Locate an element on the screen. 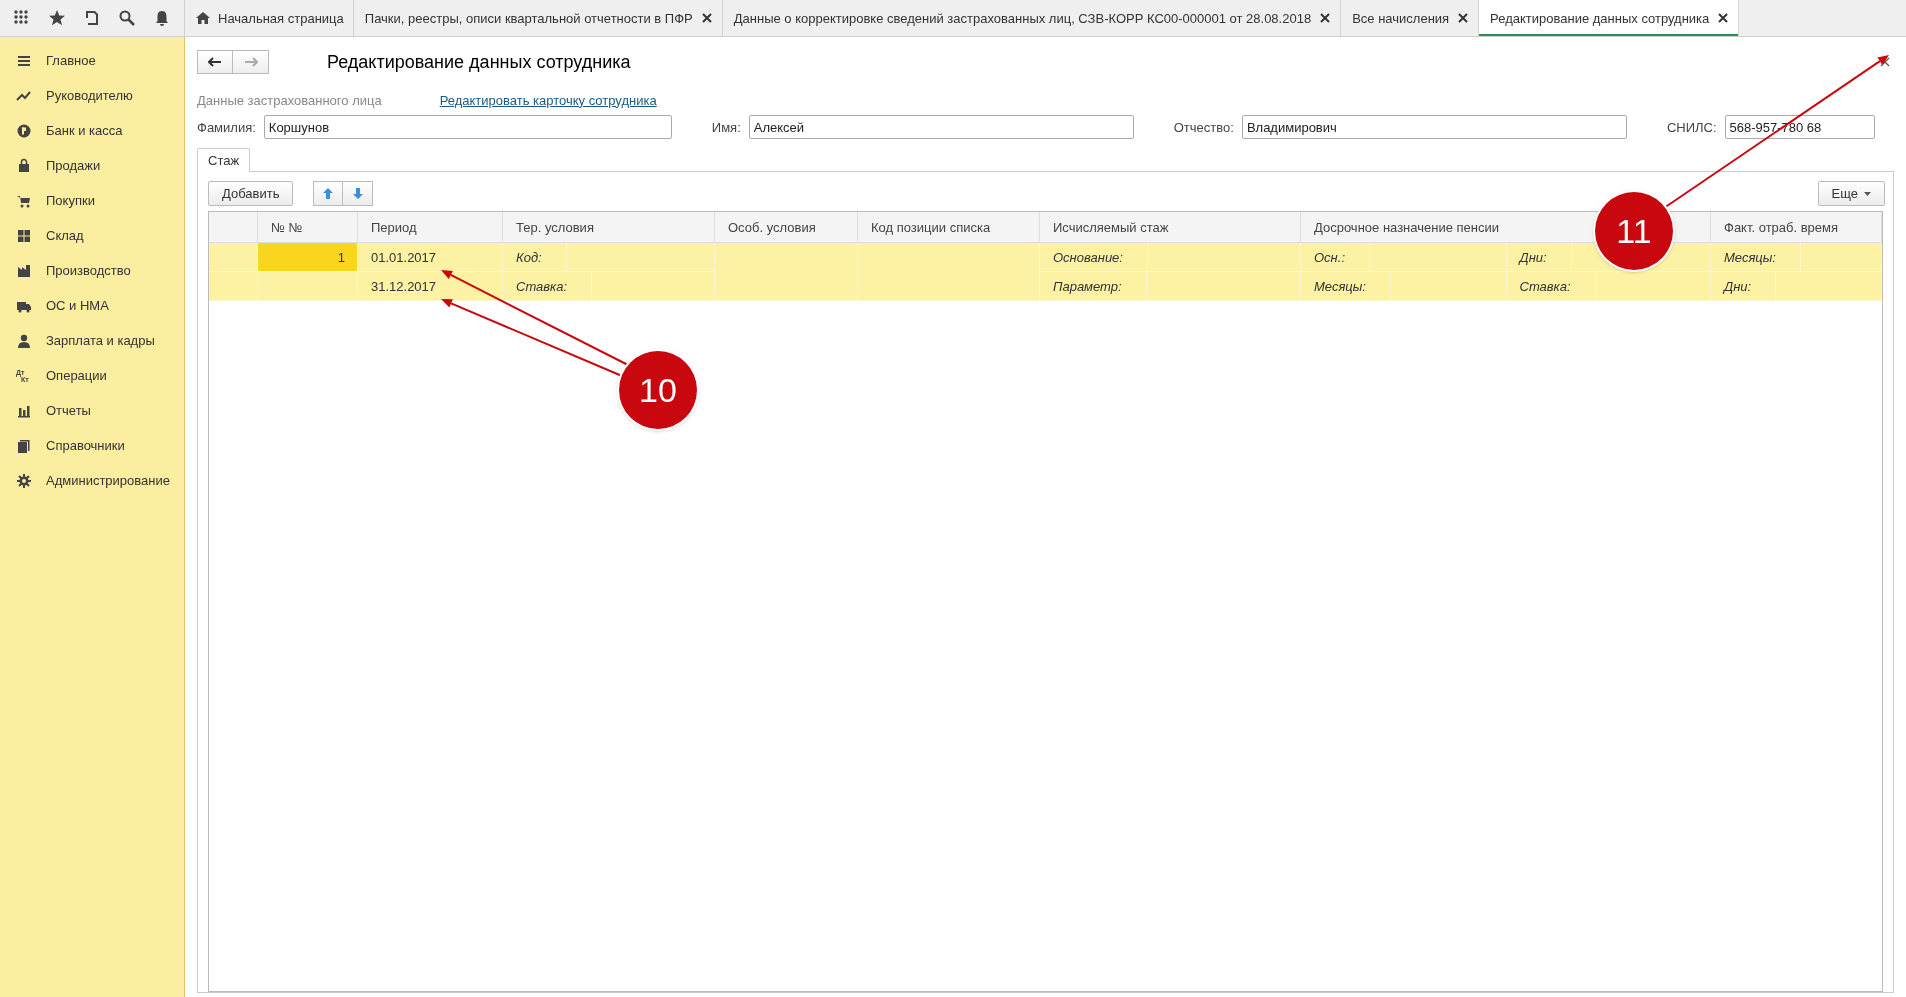  column-header: Особ. условия is located at coordinates (772, 227).